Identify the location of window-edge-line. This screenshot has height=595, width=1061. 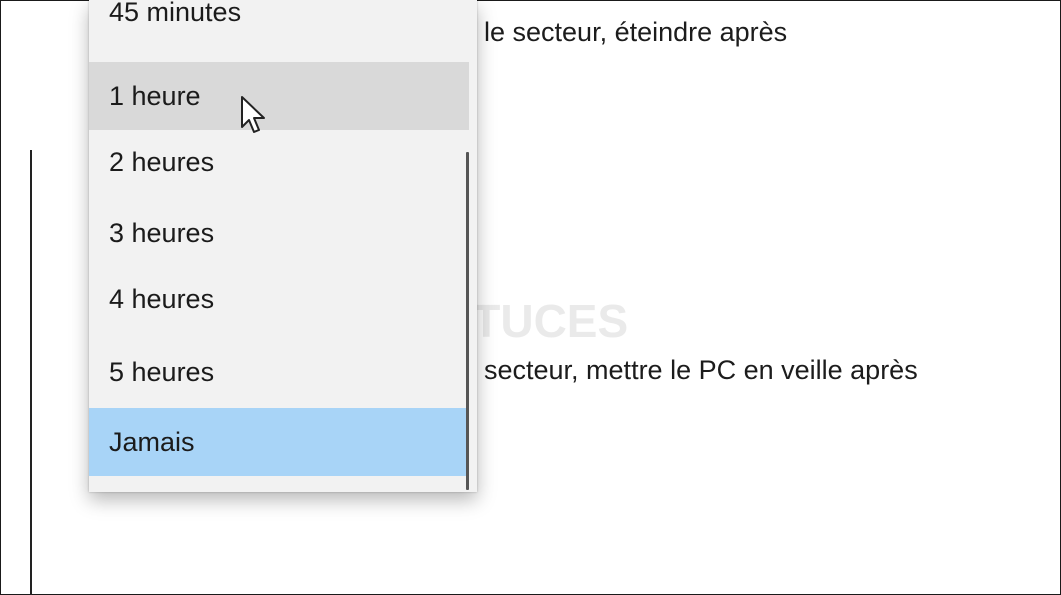
(31, 372).